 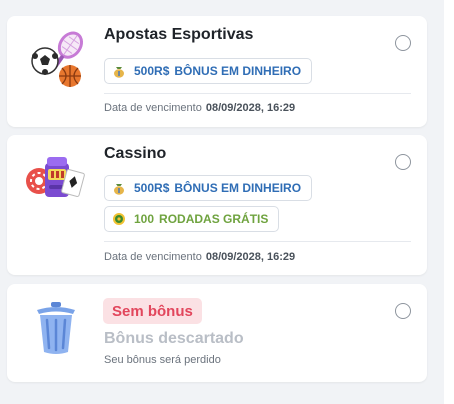 I want to click on sports-balls-icon, so click(x=56, y=61).